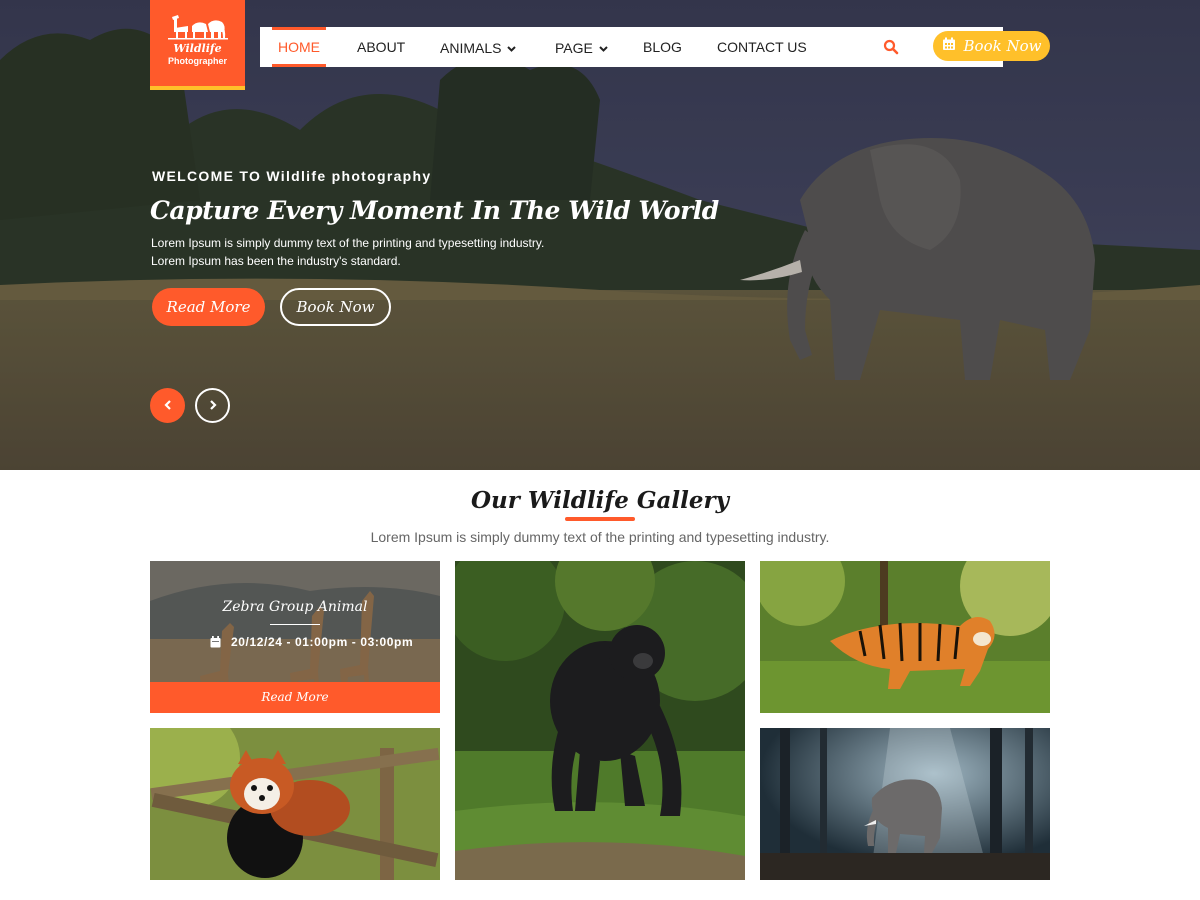 The height and width of the screenshot is (900, 1200). Describe the element at coordinates (891, 47) in the screenshot. I see `search-icon` at that location.